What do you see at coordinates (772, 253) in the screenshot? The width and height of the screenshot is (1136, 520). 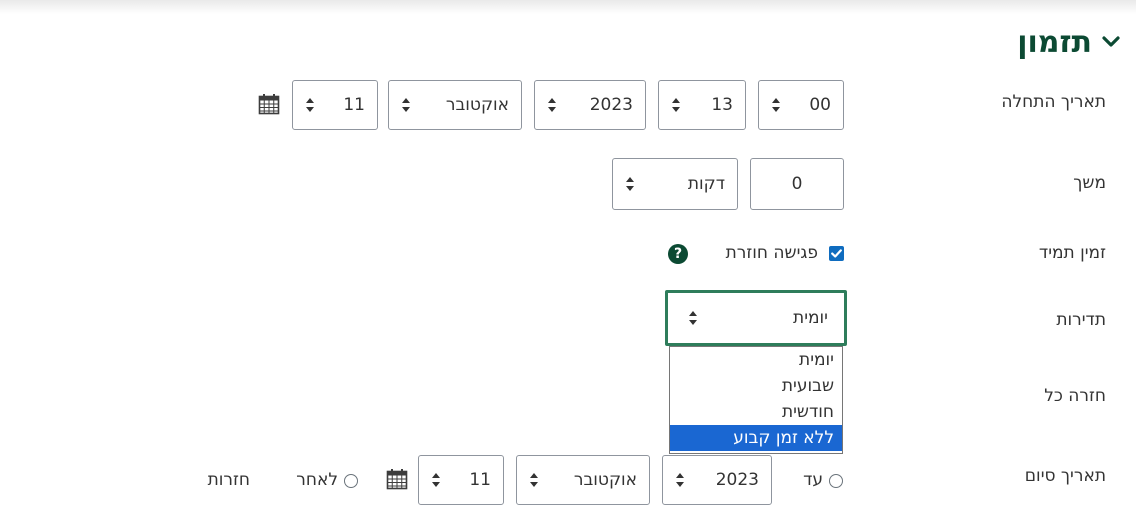 I see `recurring-checkbox-label: פגישה חוזרת` at bounding box center [772, 253].